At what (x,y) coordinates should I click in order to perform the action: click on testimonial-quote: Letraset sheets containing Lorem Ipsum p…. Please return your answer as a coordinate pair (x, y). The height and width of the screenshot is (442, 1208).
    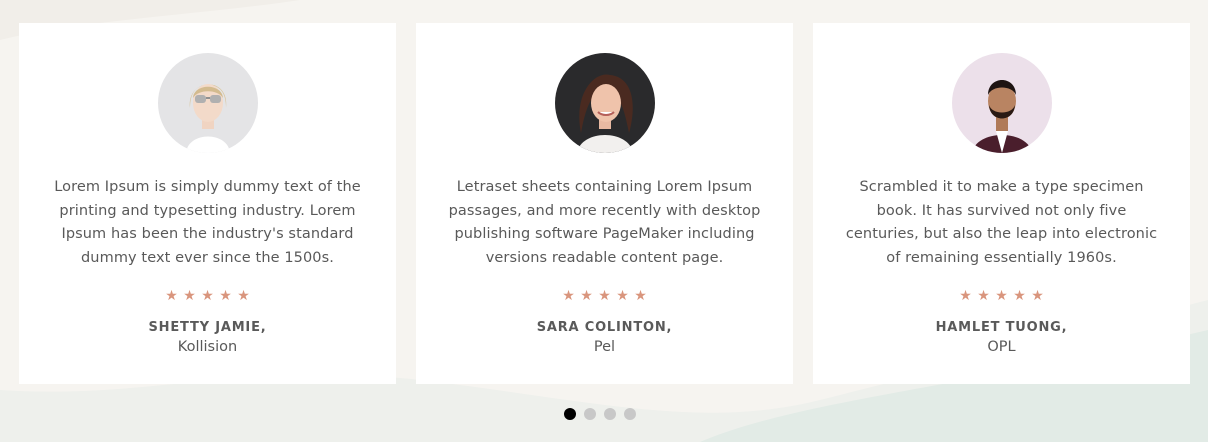
    Looking at the image, I should click on (604, 222).